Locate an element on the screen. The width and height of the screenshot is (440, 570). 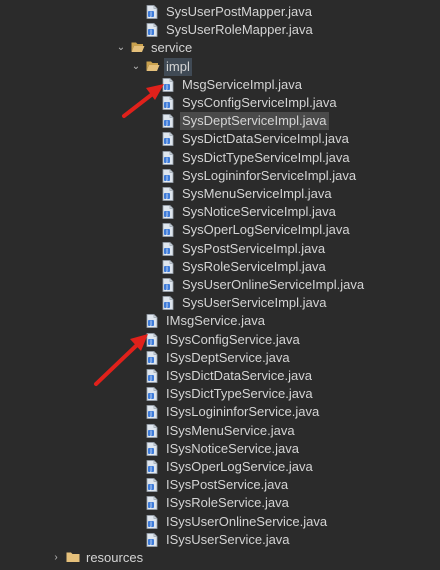
tree-item-label: resources is located at coordinates (115, 557).